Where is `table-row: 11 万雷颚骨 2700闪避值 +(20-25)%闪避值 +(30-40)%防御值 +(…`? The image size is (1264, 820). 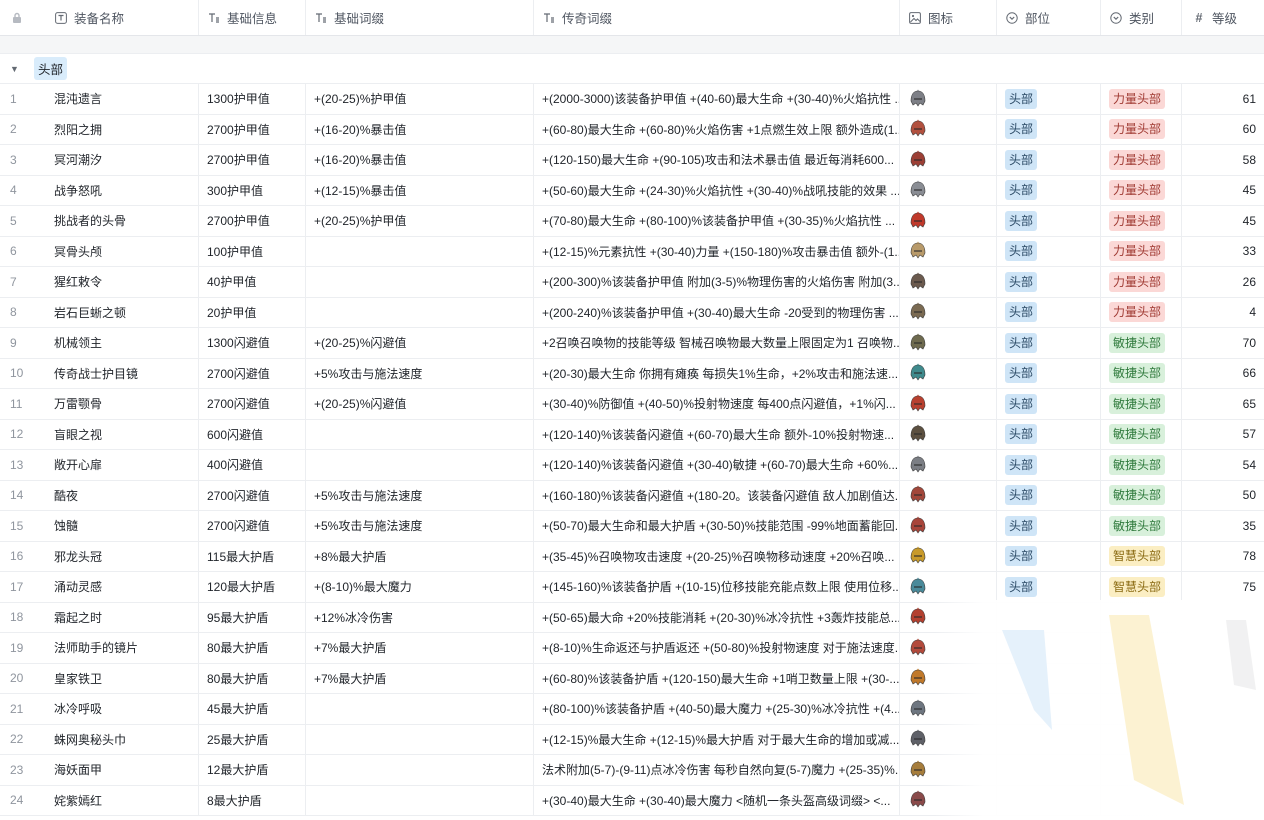
table-row: 11 万雷颚骨 2700闪避值 +(20-25)%闪避值 +(30-40)%防御值 +(… is located at coordinates (632, 404).